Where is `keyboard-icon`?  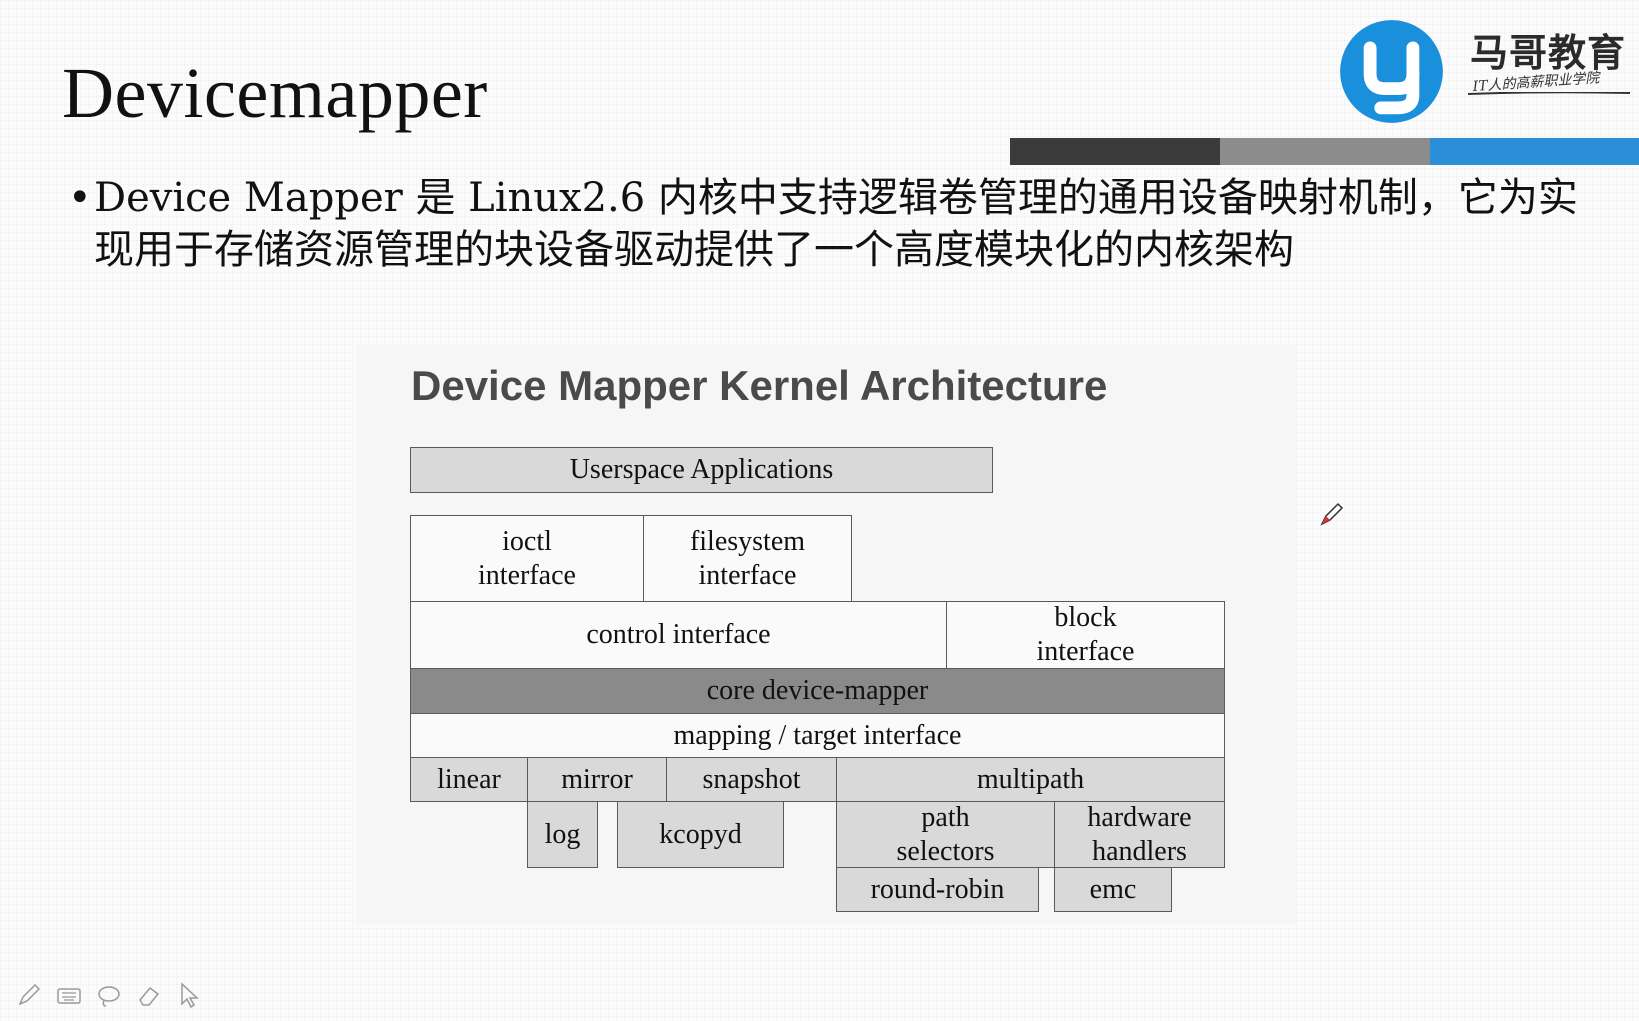
keyboard-icon is located at coordinates (69, 995).